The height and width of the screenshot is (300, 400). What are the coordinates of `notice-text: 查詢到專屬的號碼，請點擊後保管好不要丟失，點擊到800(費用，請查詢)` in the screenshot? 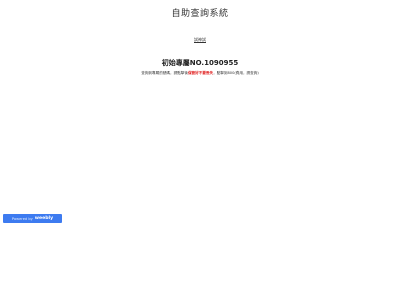 It's located at (200, 73).